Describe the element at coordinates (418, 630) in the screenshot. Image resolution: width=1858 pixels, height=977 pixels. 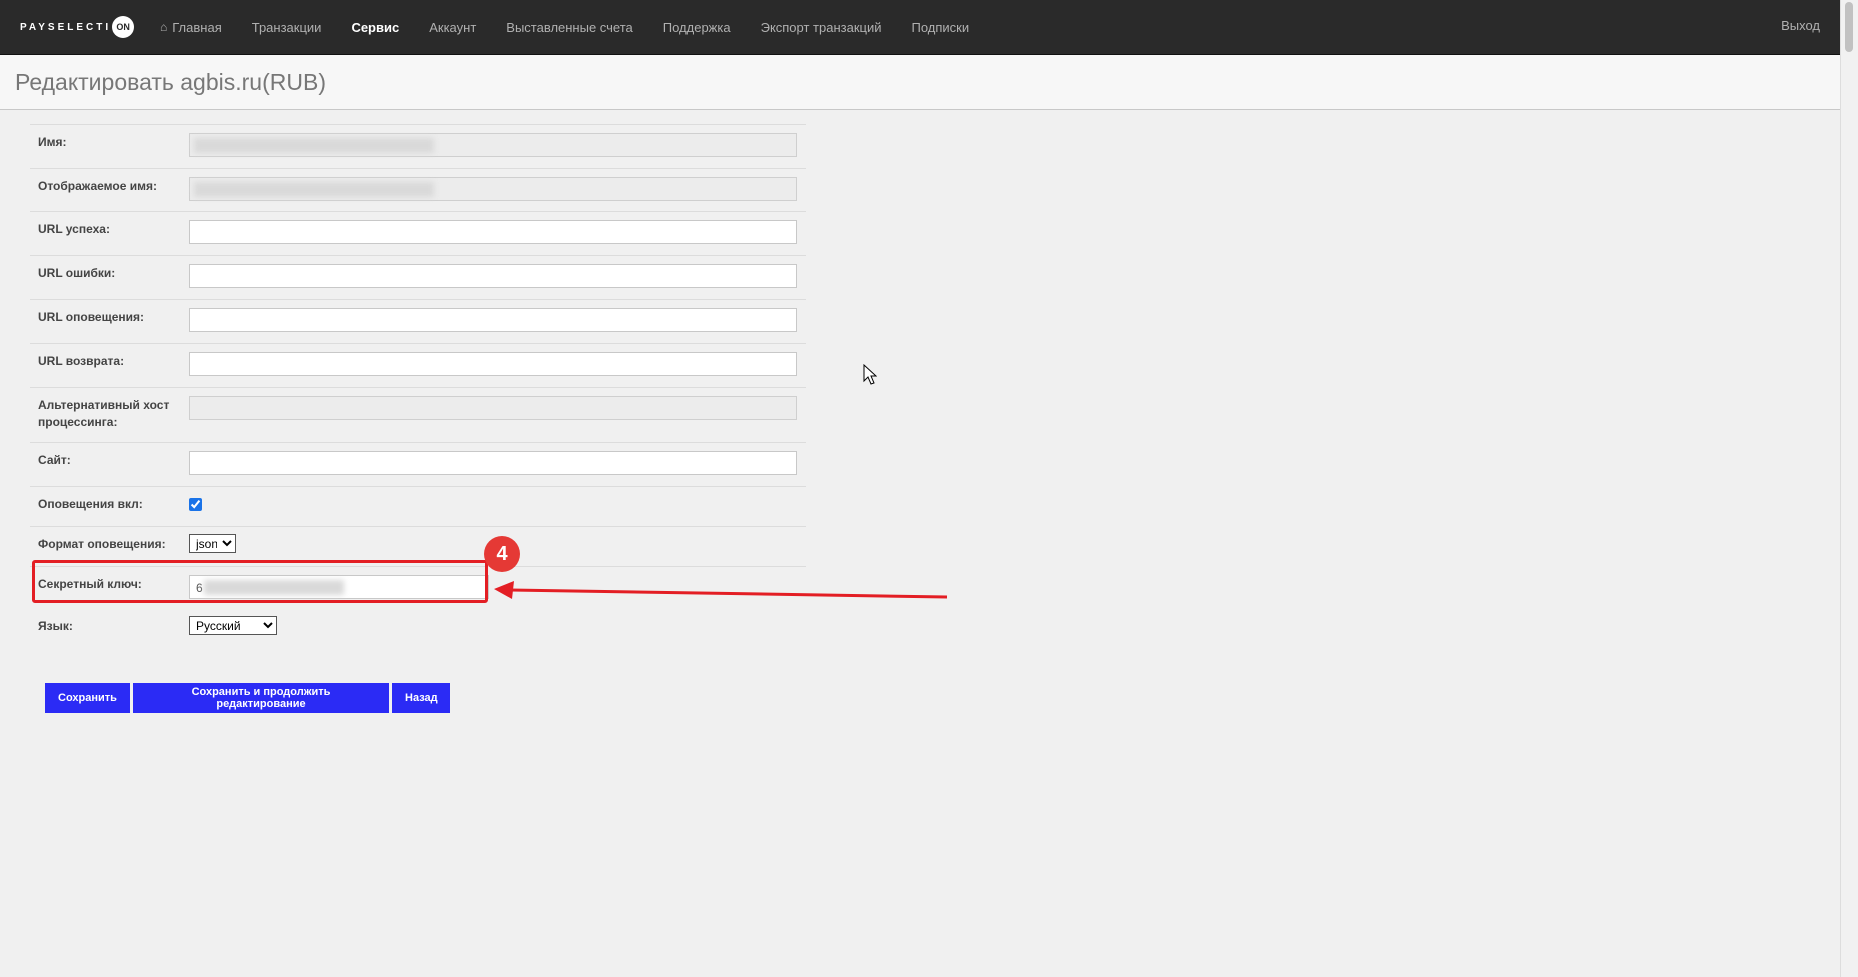
I see `form-row-language: Язык: Русский` at that location.